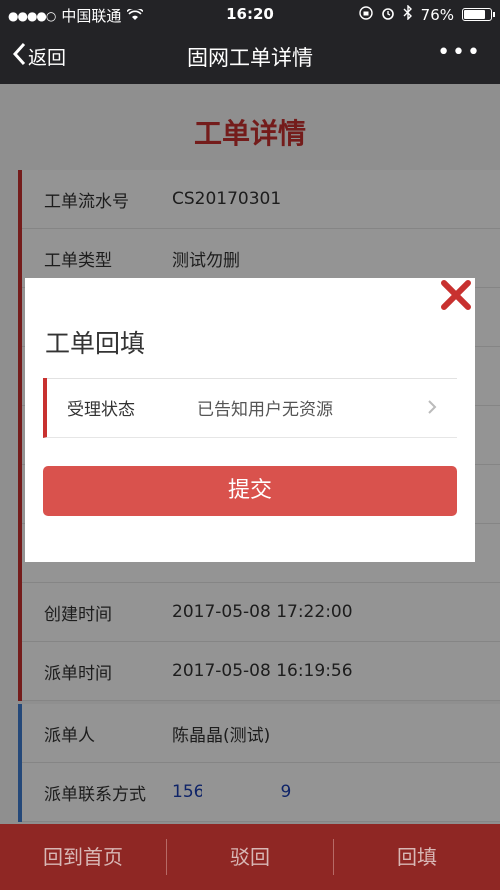  I want to click on nav-bar: 返回 固网工单详情 •••, so click(250, 56).